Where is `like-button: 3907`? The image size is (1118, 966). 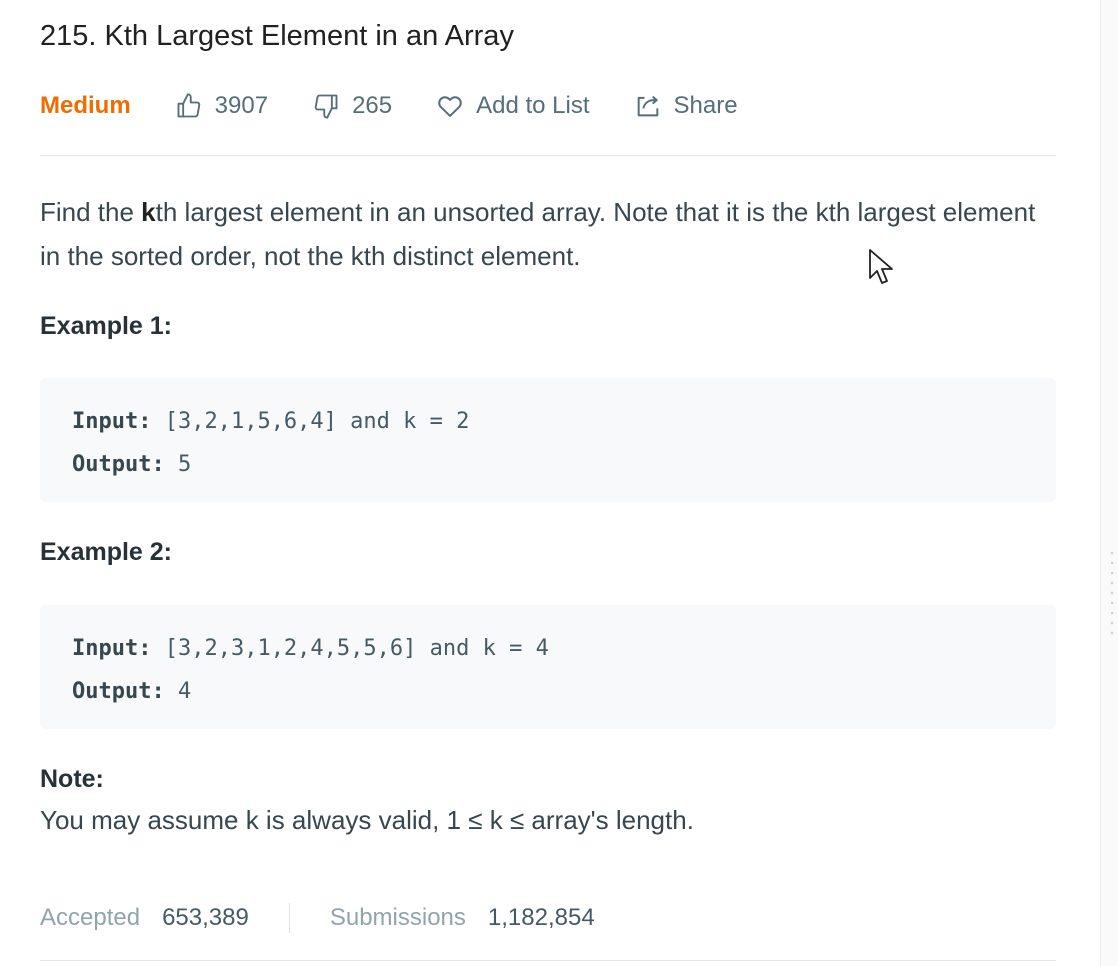
like-button: 3907 is located at coordinates (221, 106).